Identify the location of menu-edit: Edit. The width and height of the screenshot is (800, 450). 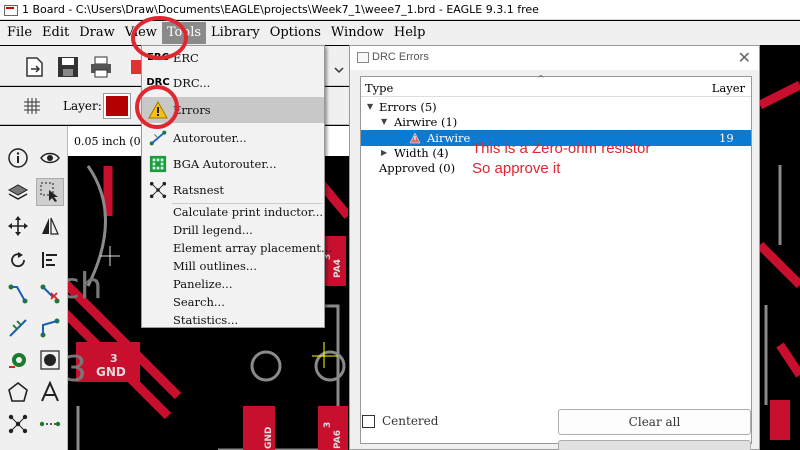
(55, 33).